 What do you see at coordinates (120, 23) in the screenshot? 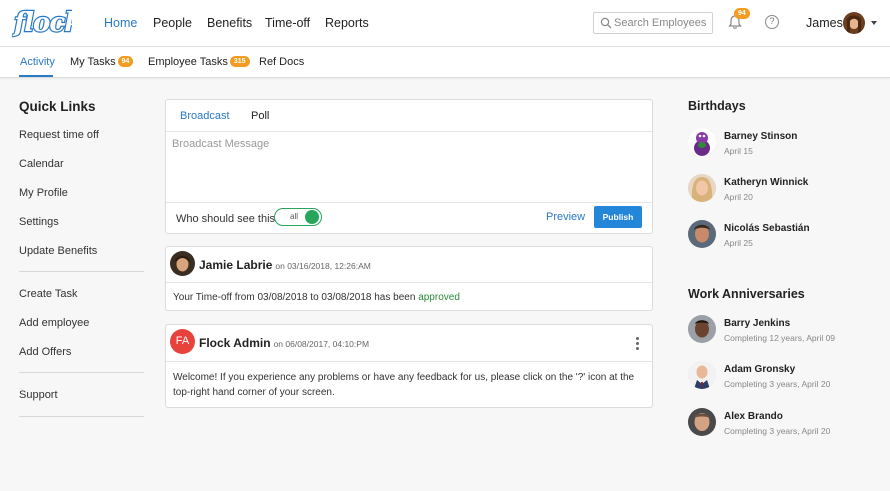
I see `nav-home: Home` at bounding box center [120, 23].